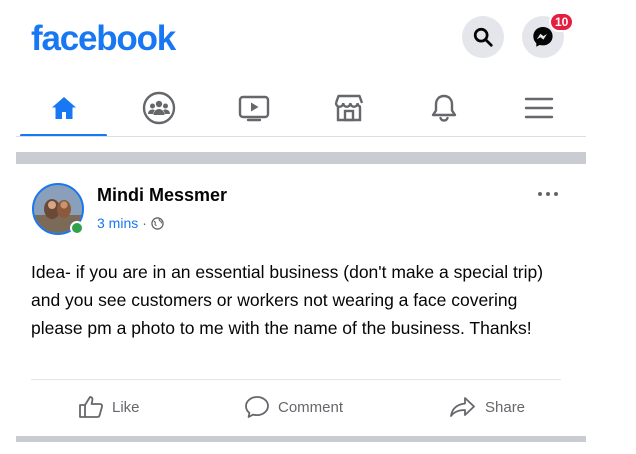 The image size is (636, 454). Describe the element at coordinates (77, 228) in the screenshot. I see `online-status-dot` at that location.